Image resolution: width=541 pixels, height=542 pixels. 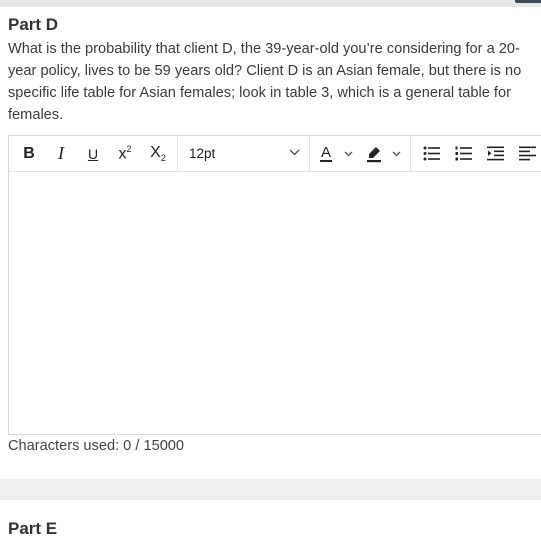 I want to click on highlight-icon, so click(x=374, y=154).